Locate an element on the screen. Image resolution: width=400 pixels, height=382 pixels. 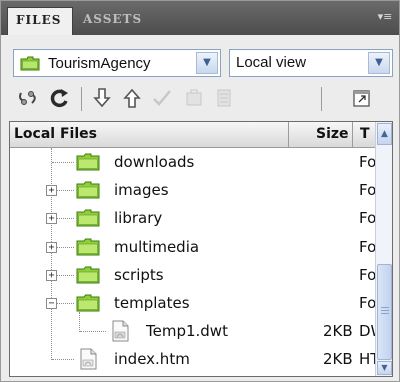
column-header: Local Files Size T is located at coordinates (193, 135).